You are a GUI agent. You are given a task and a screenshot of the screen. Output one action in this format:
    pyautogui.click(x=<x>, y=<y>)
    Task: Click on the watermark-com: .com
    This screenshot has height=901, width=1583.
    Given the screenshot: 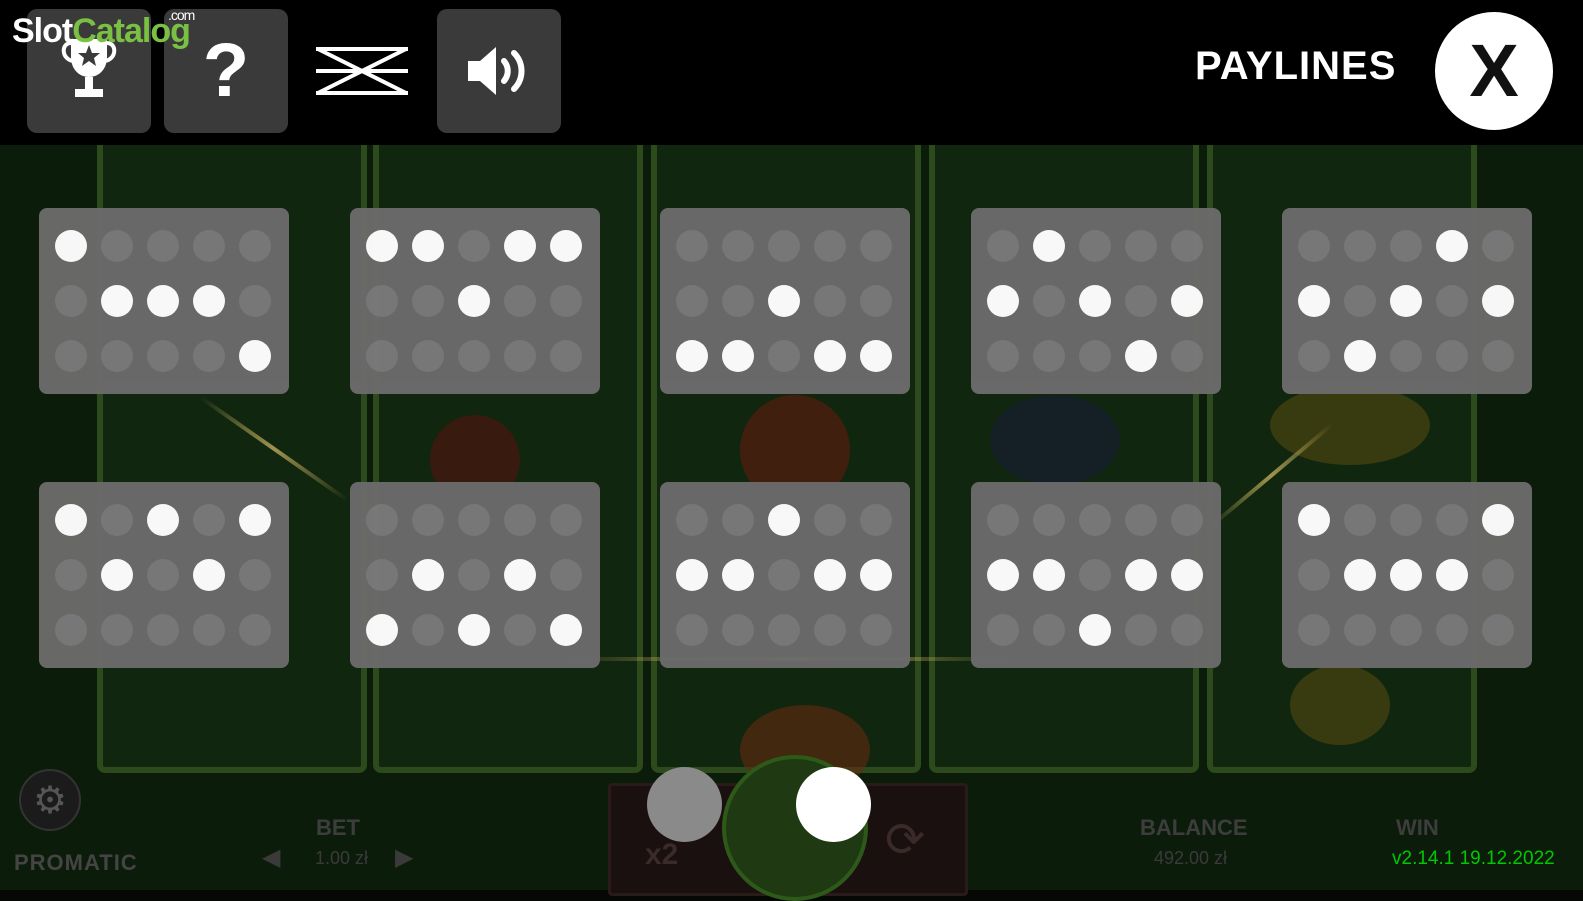 What is the action you would take?
    pyautogui.click(x=181, y=15)
    